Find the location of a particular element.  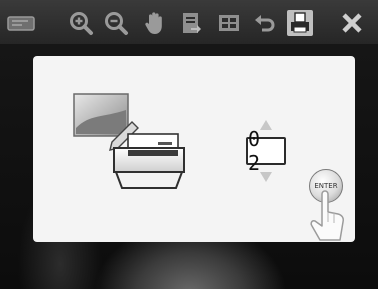

slideshow-icon is located at coordinates (23, 23).